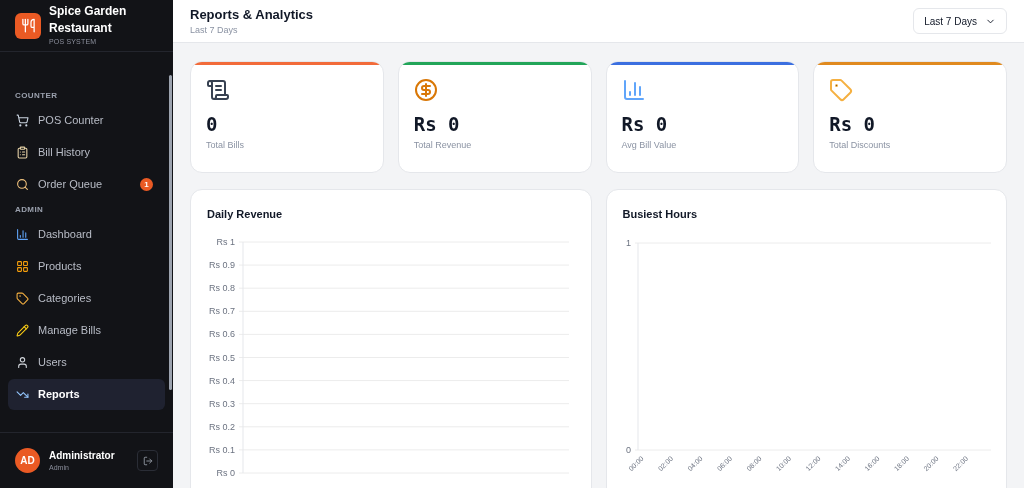 The height and width of the screenshot is (488, 1024). Describe the element at coordinates (443, 145) in the screenshot. I see `stat-label: Total Revenue` at that location.